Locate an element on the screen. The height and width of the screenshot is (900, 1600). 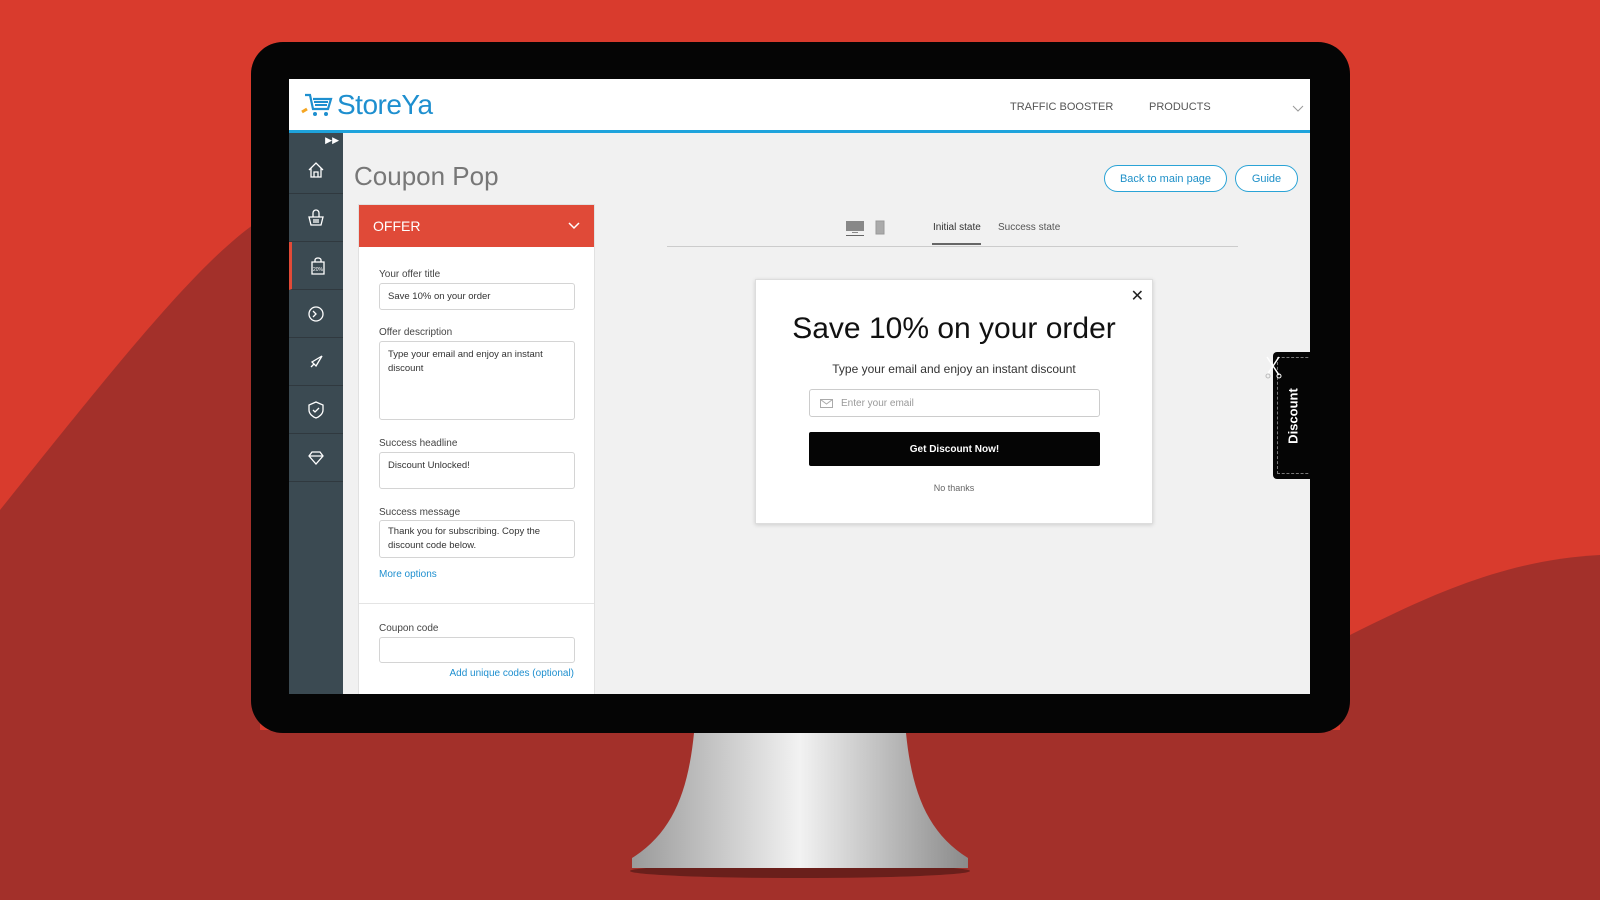
basket-icon is located at coordinates (316, 217).